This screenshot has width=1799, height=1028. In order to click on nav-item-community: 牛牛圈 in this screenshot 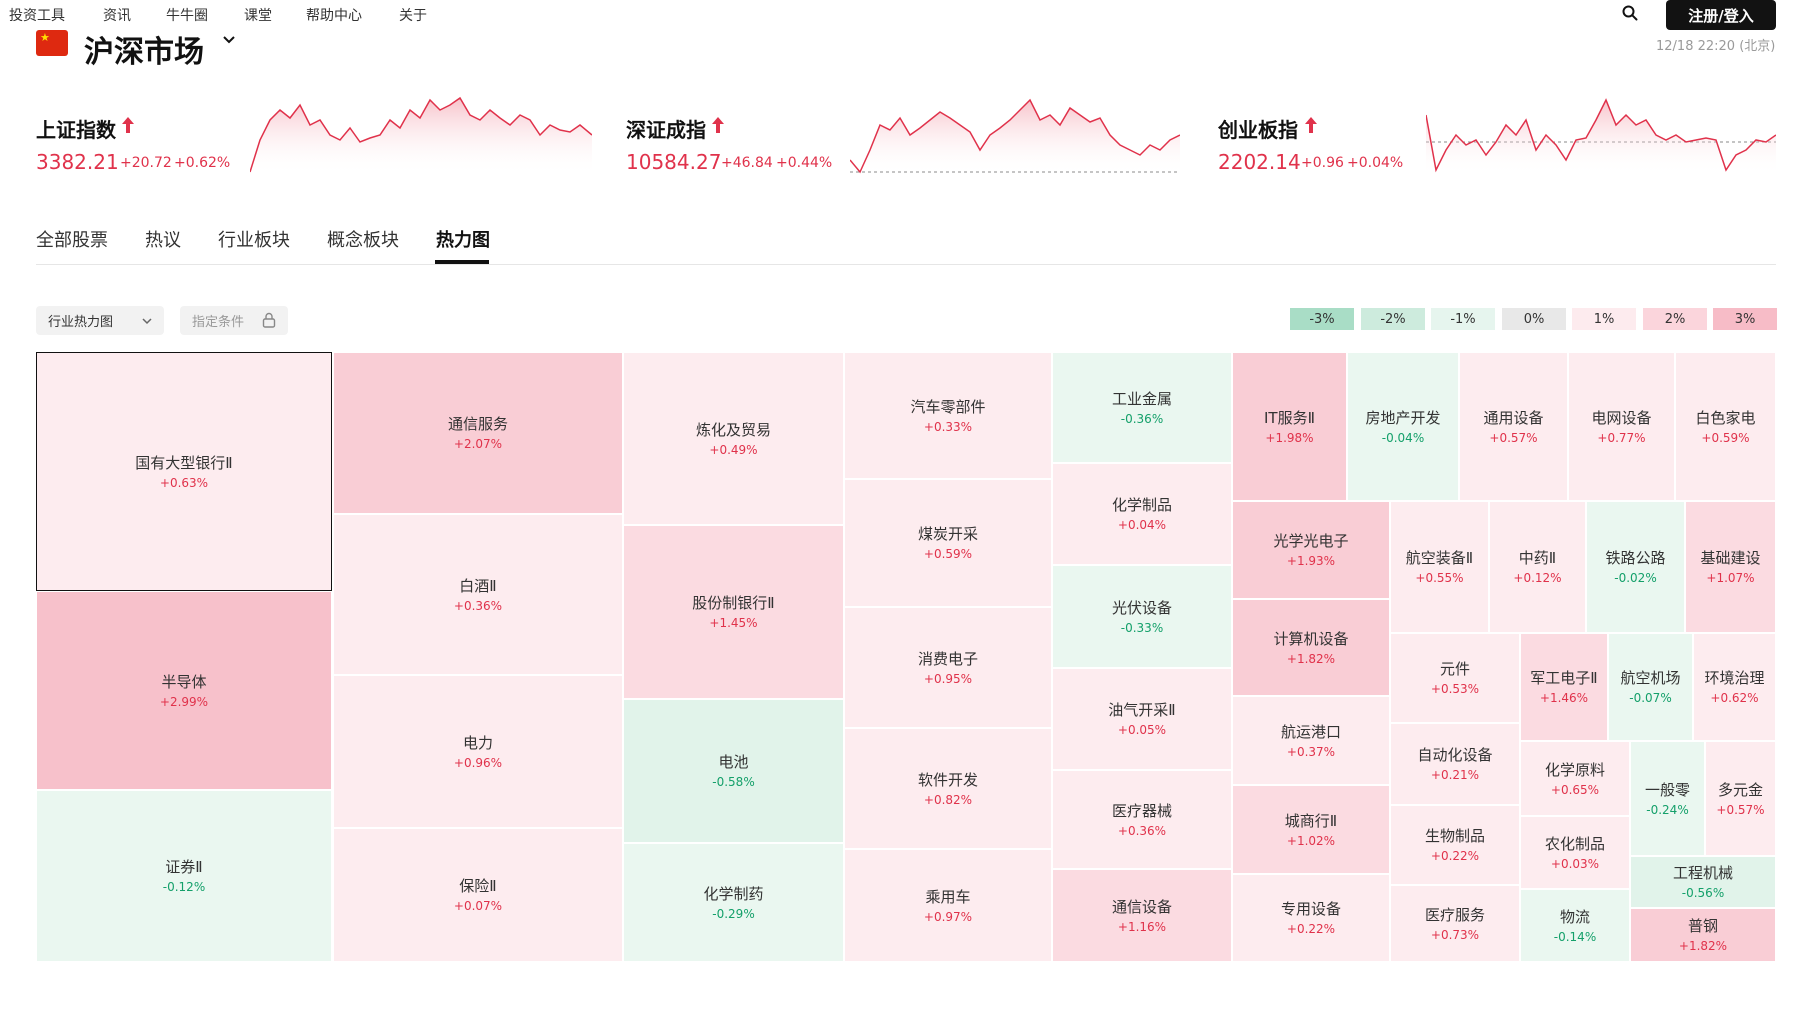, I will do `click(187, 15)`.